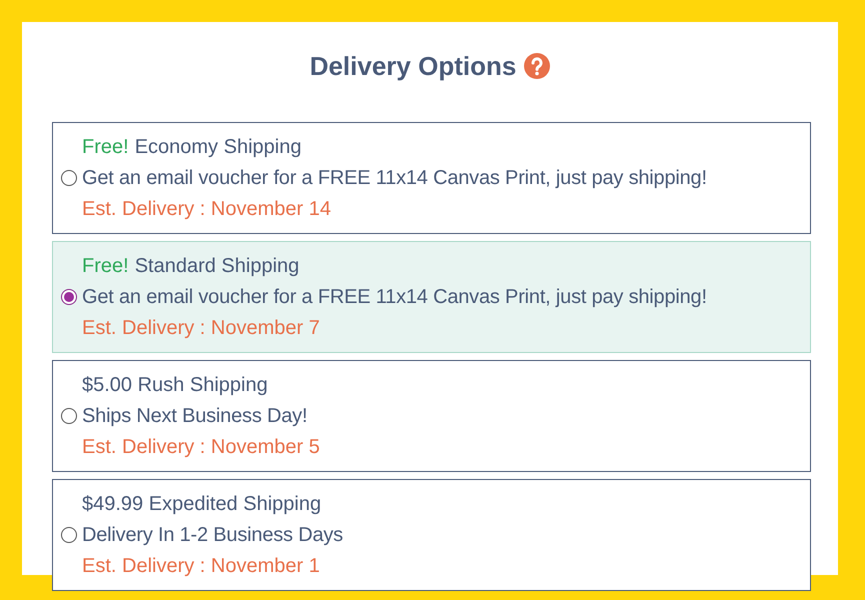 The height and width of the screenshot is (600, 865). What do you see at coordinates (175, 385) in the screenshot?
I see `option-name: $5.00 Rush Shipping` at bounding box center [175, 385].